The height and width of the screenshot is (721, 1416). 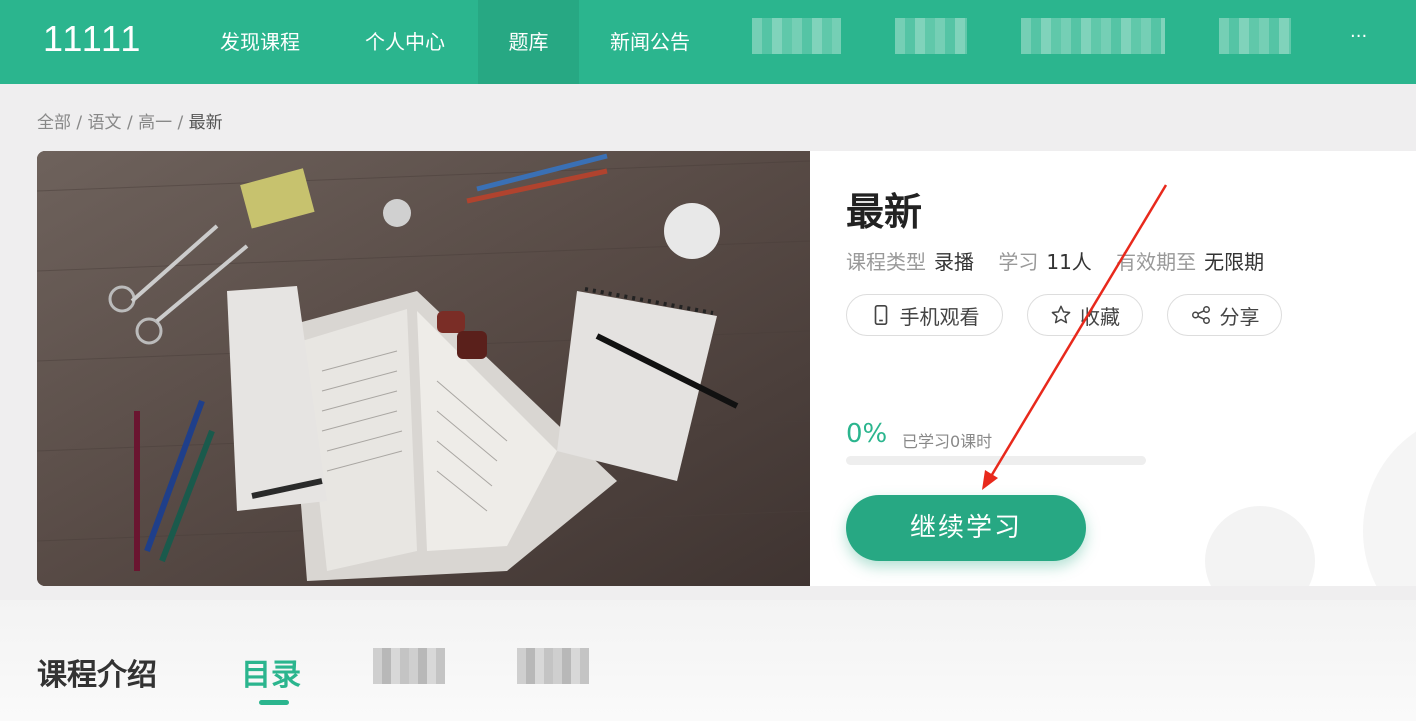 I want to click on learned-hours: 已学习0课时, so click(x=947, y=441).